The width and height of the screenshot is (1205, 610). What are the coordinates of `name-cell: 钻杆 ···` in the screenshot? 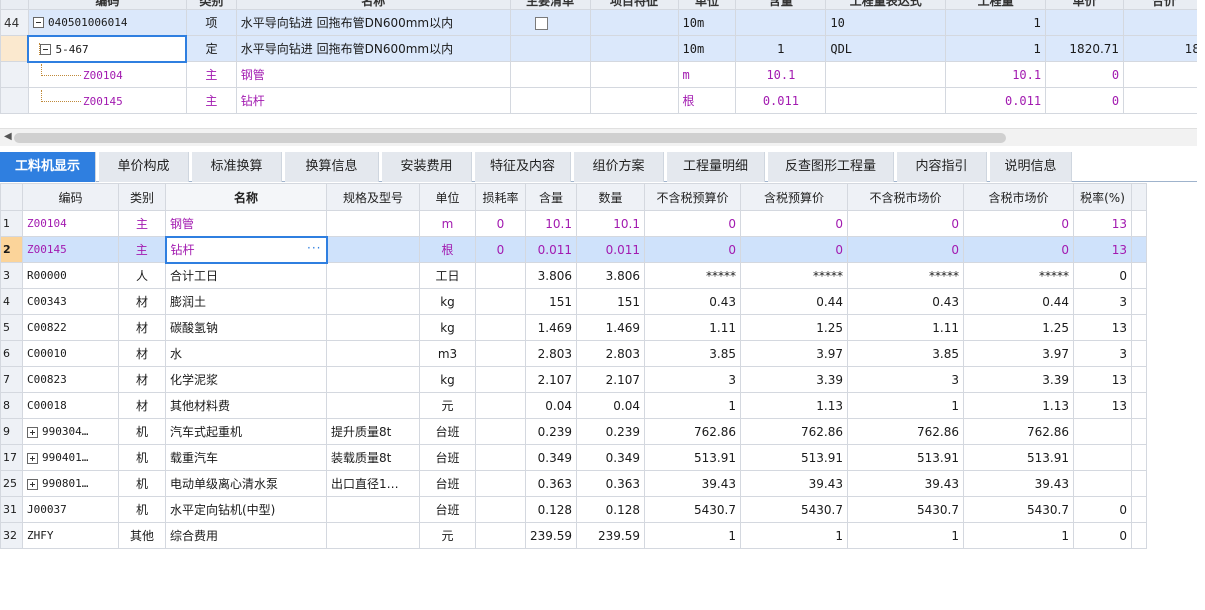 It's located at (246, 249).